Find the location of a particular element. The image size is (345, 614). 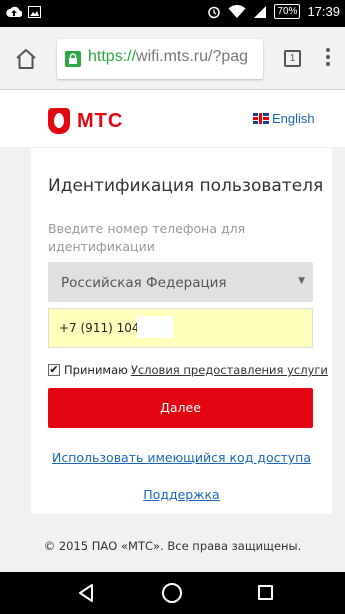

language-switch: English is located at coordinates (284, 118).